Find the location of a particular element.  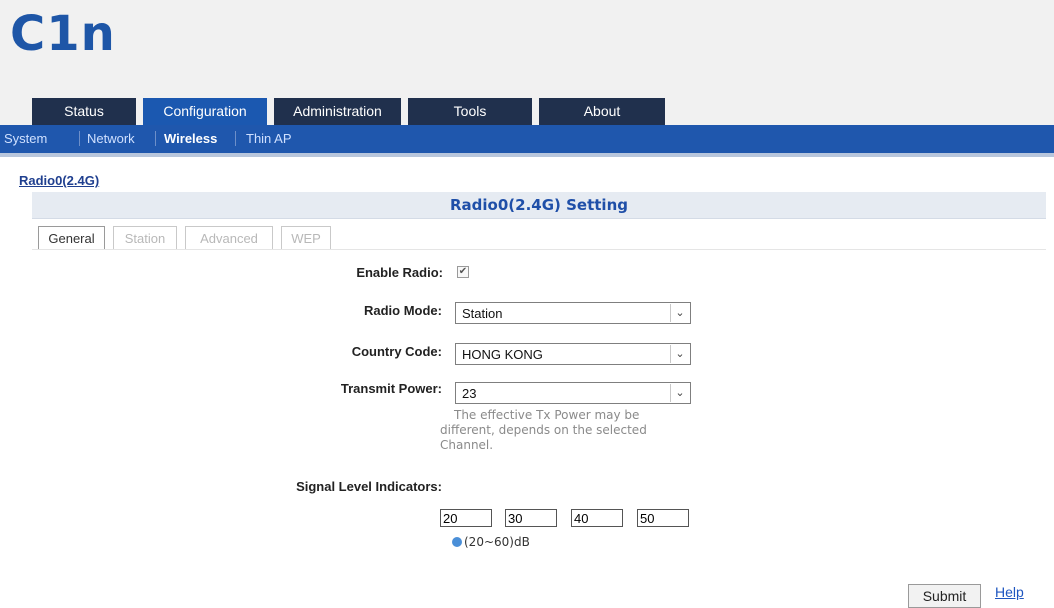

logo: C1n is located at coordinates (63, 34).